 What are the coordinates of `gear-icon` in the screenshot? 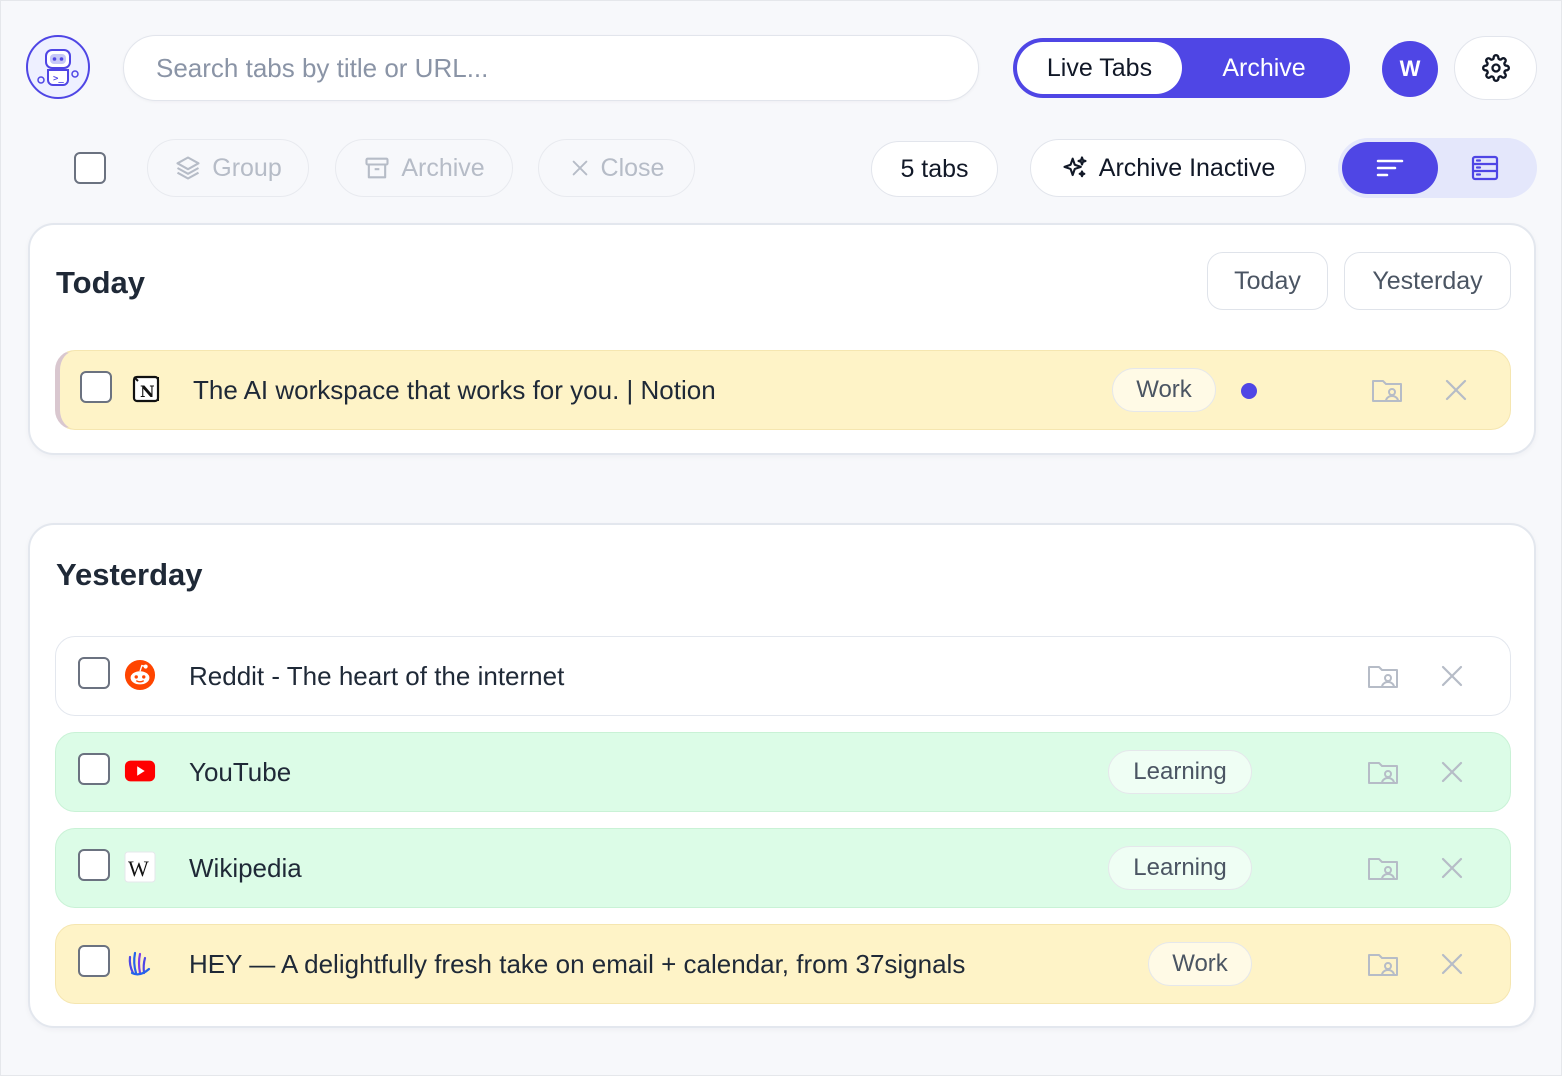 It's located at (1495, 68).